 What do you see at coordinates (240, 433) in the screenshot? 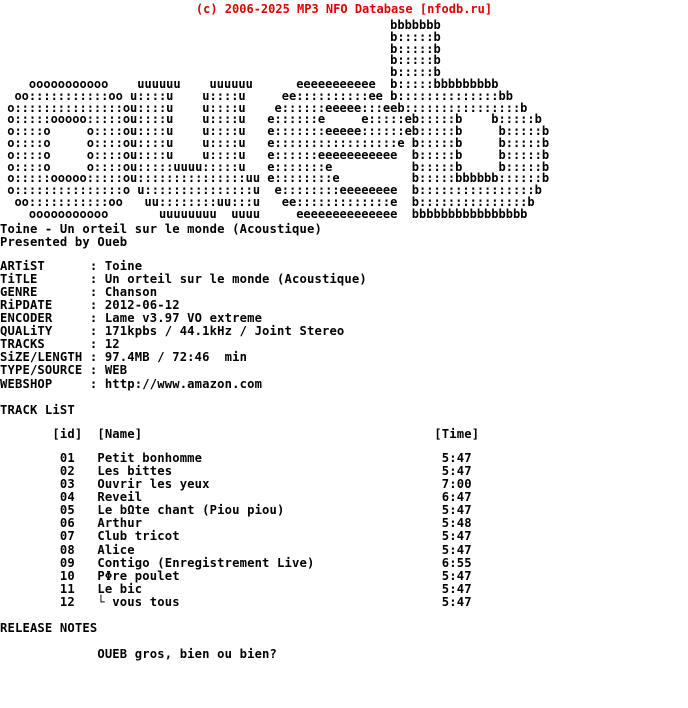
I see `tracklist-column-headers: [id] [Name] [Time]` at bounding box center [240, 433].